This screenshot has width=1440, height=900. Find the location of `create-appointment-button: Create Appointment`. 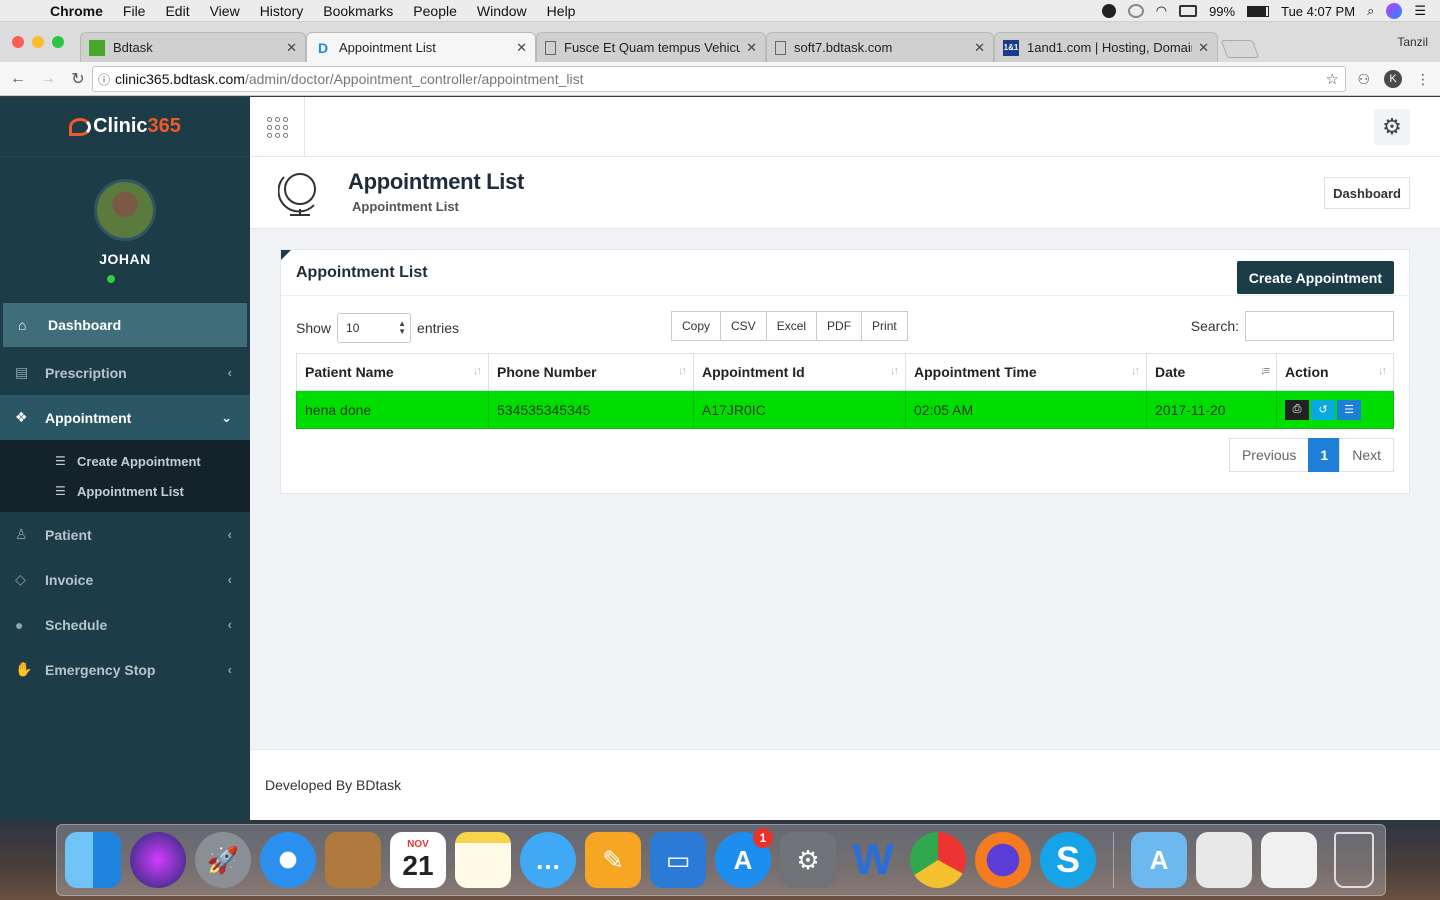

create-appointment-button: Create Appointment is located at coordinates (1315, 277).